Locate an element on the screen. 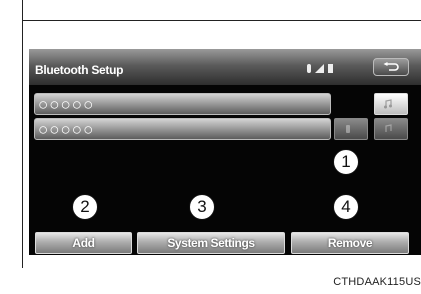 Image resolution: width=421 pixels, height=294 pixels. callout-4: 4 is located at coordinates (346, 207).